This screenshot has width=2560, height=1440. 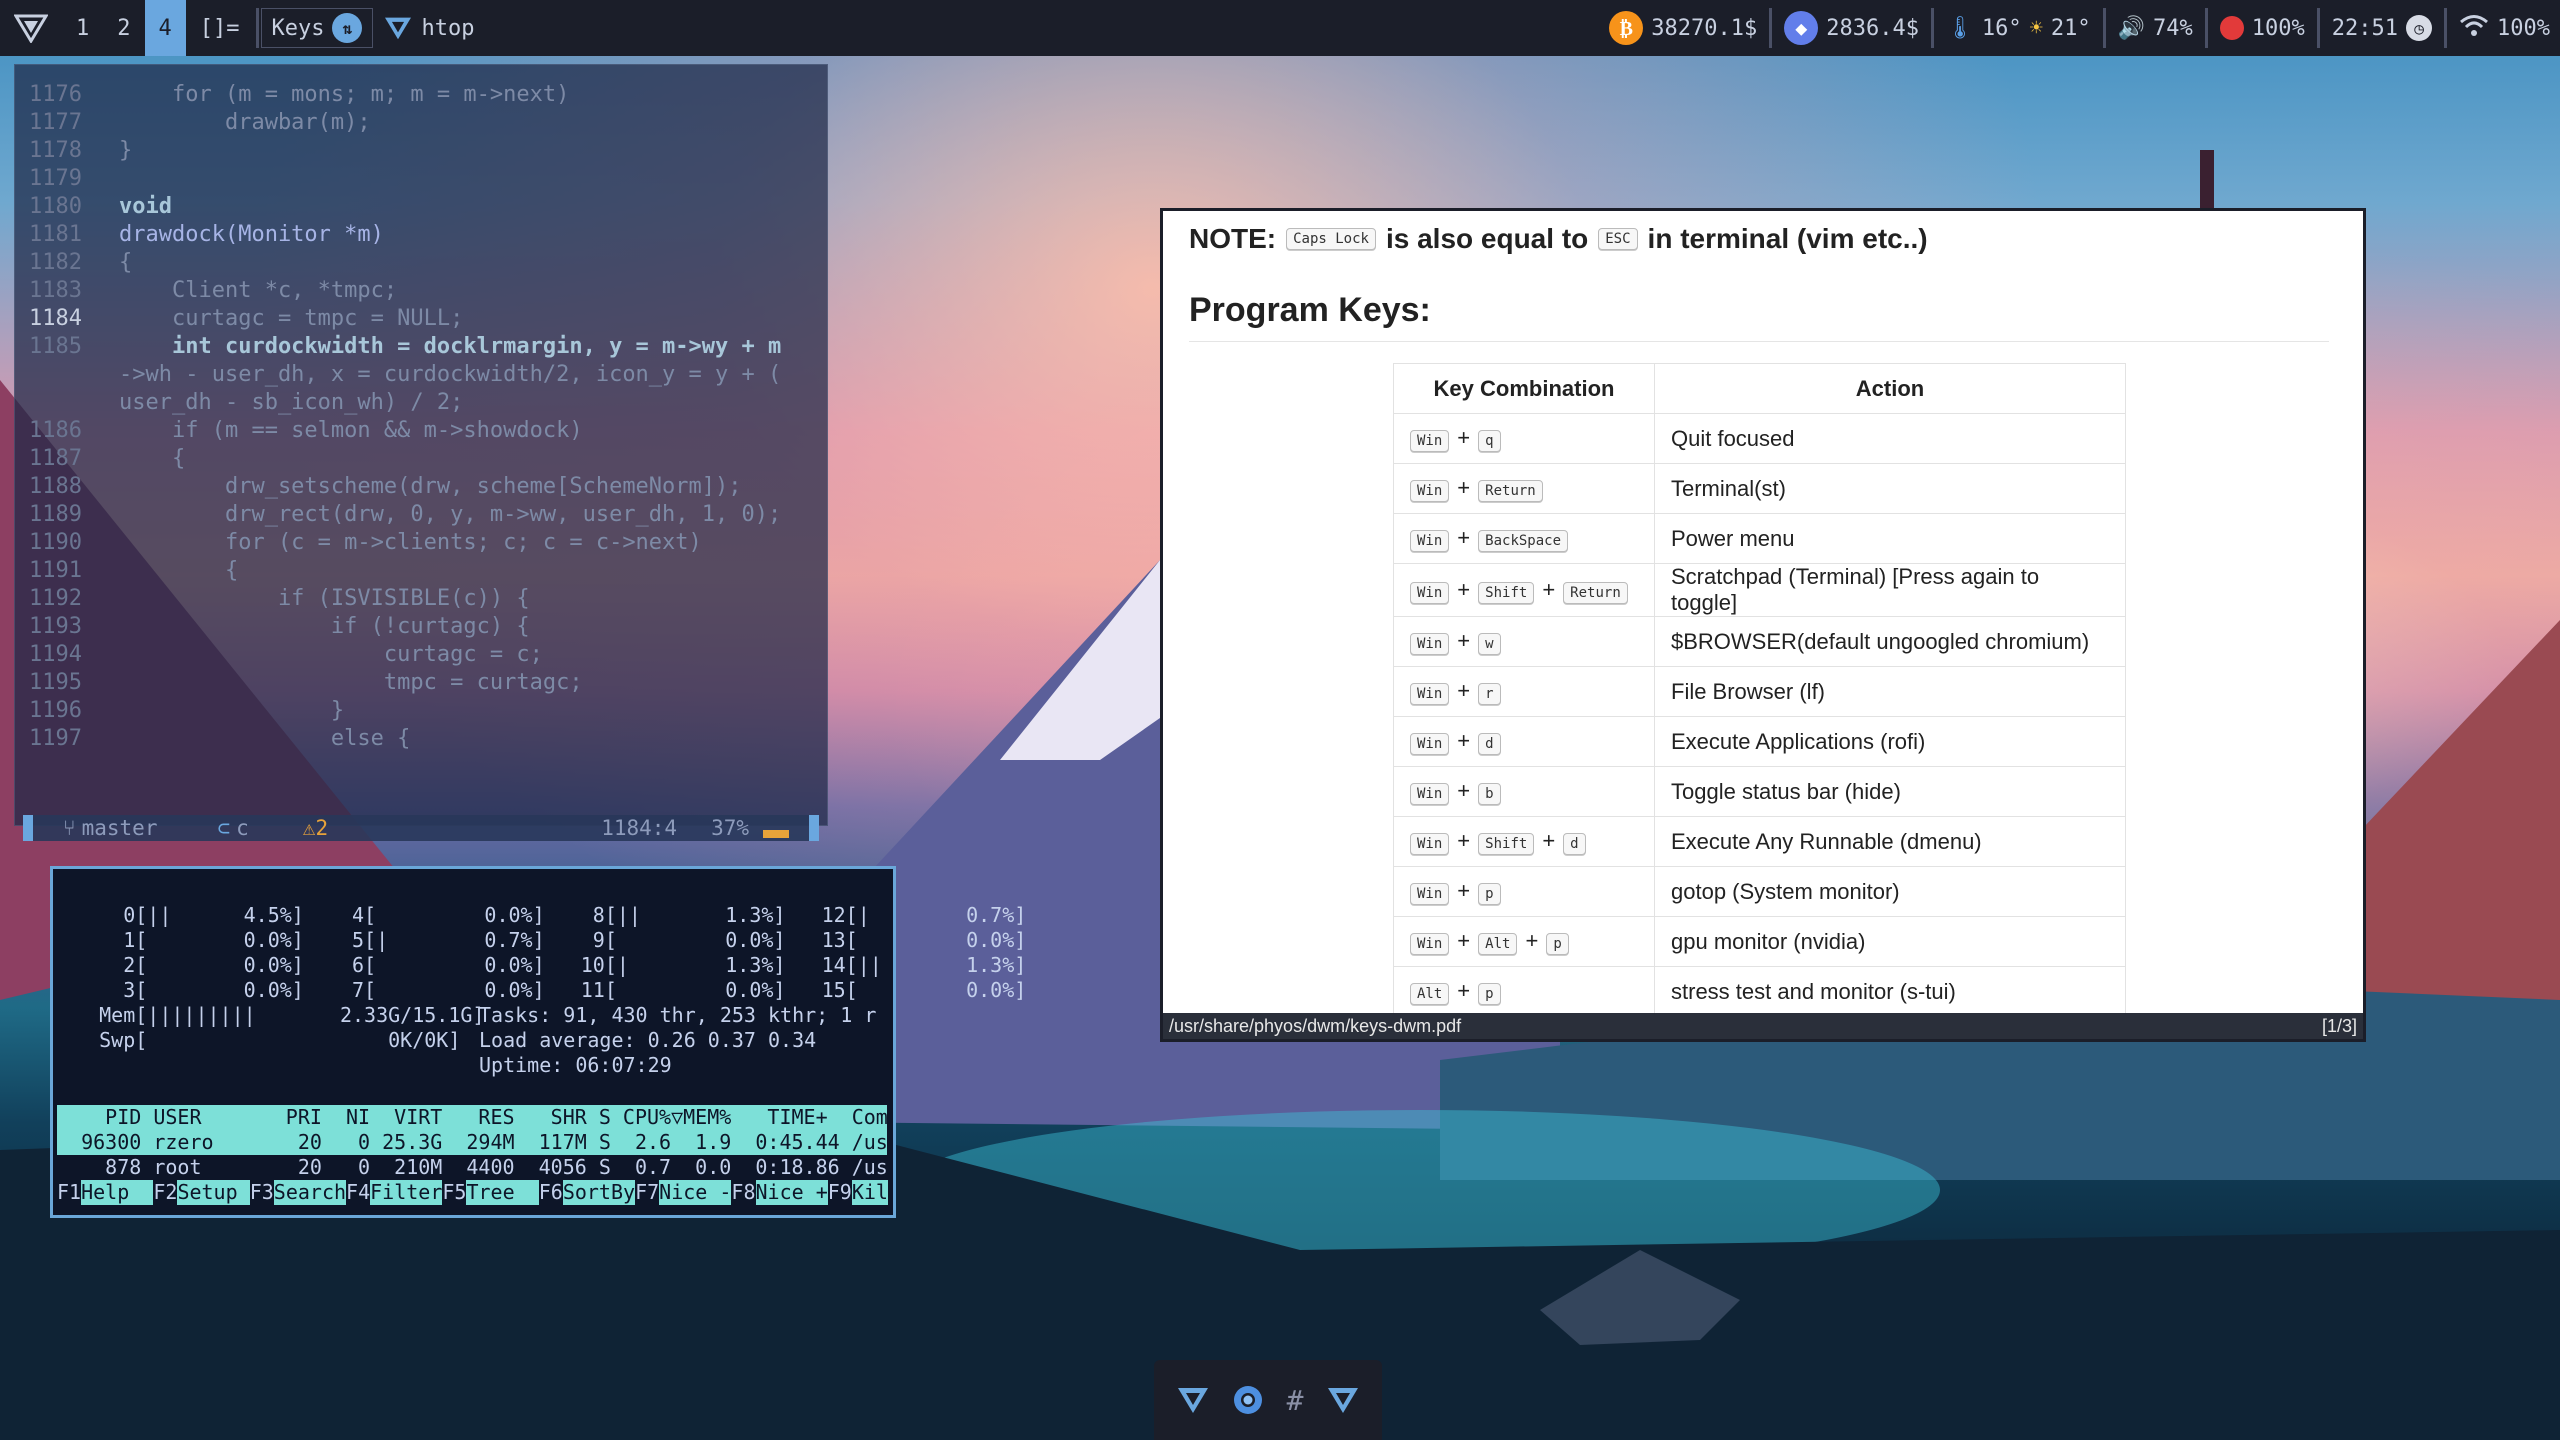 I want to click on action-text: Terminal(st), so click(x=1890, y=488).